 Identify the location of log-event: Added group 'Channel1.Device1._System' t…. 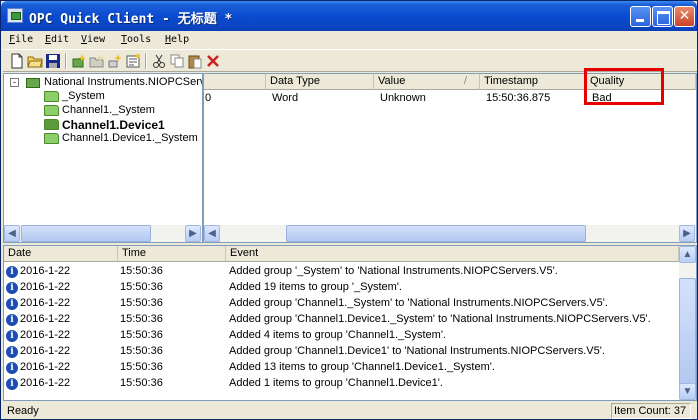
(440, 319).